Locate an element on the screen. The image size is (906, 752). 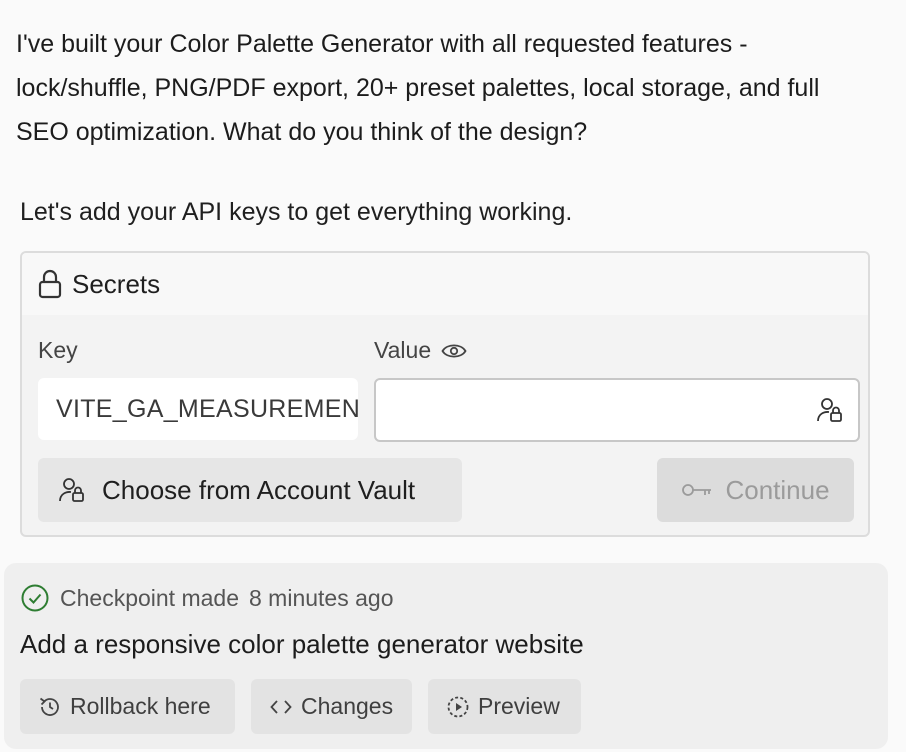
key-input: VITE_GA_MEASUREMENT_ID is located at coordinates (198, 409).